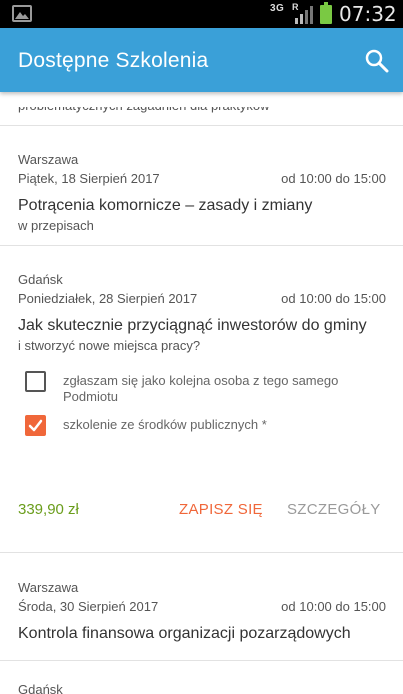 This screenshot has width=403, height=694. Describe the element at coordinates (326, 13) in the screenshot. I see `battery-icon` at that location.